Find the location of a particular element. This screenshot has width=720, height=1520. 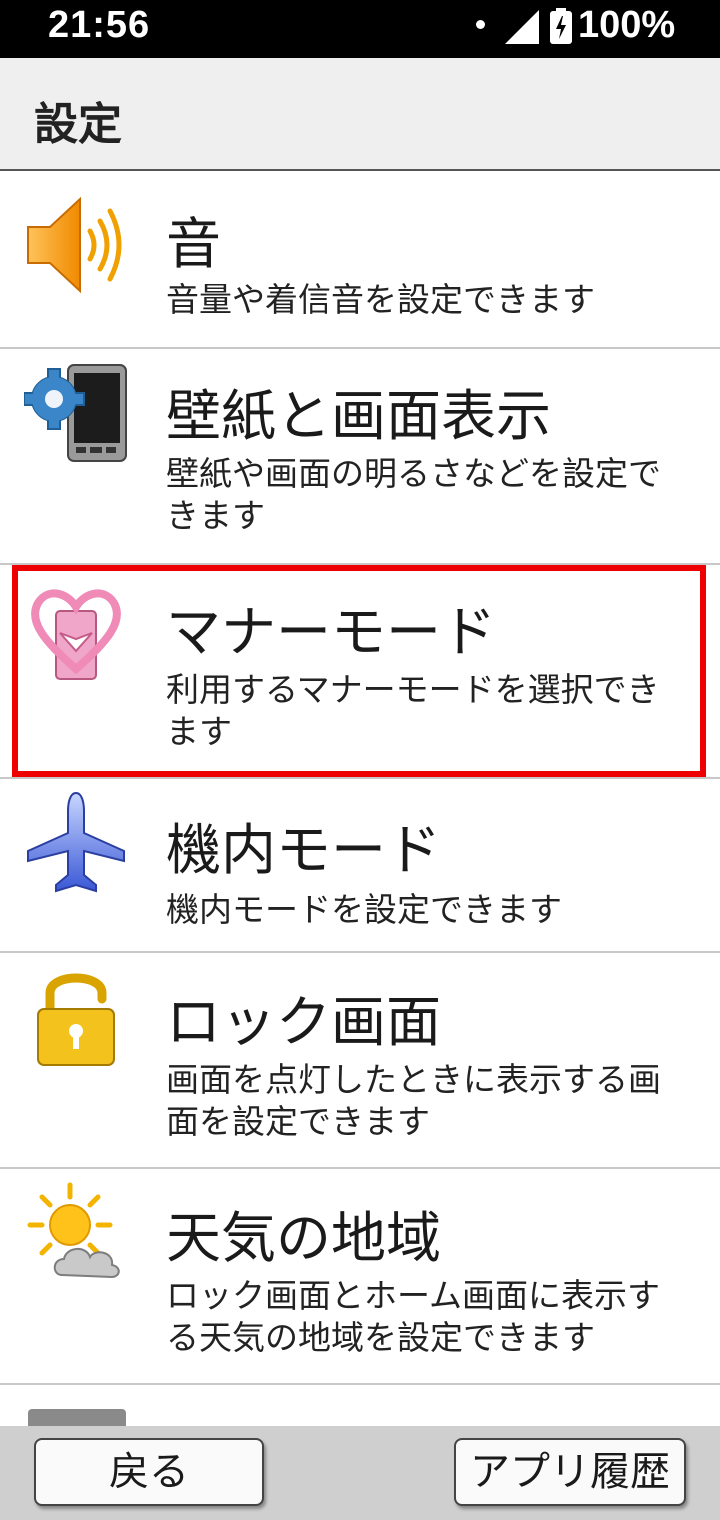

partial-item-icon is located at coordinates (77, 1417).